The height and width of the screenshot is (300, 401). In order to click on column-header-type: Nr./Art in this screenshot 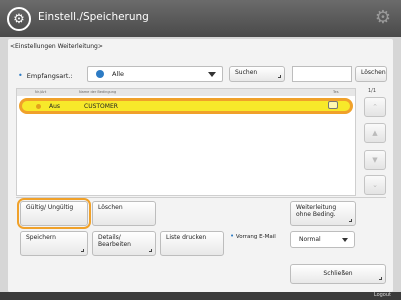, I will do `click(41, 92)`.